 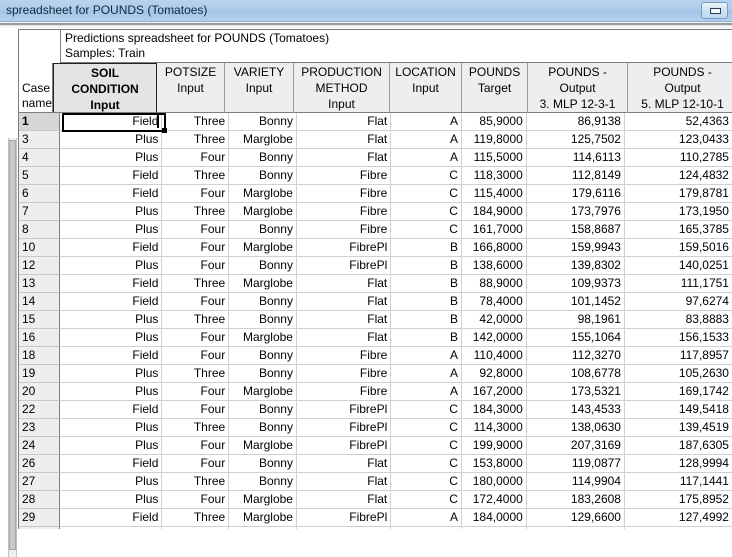 What do you see at coordinates (366, 11) in the screenshot?
I see `window-titlebar: spreadsheet for POUNDS (Tomatoes)` at bounding box center [366, 11].